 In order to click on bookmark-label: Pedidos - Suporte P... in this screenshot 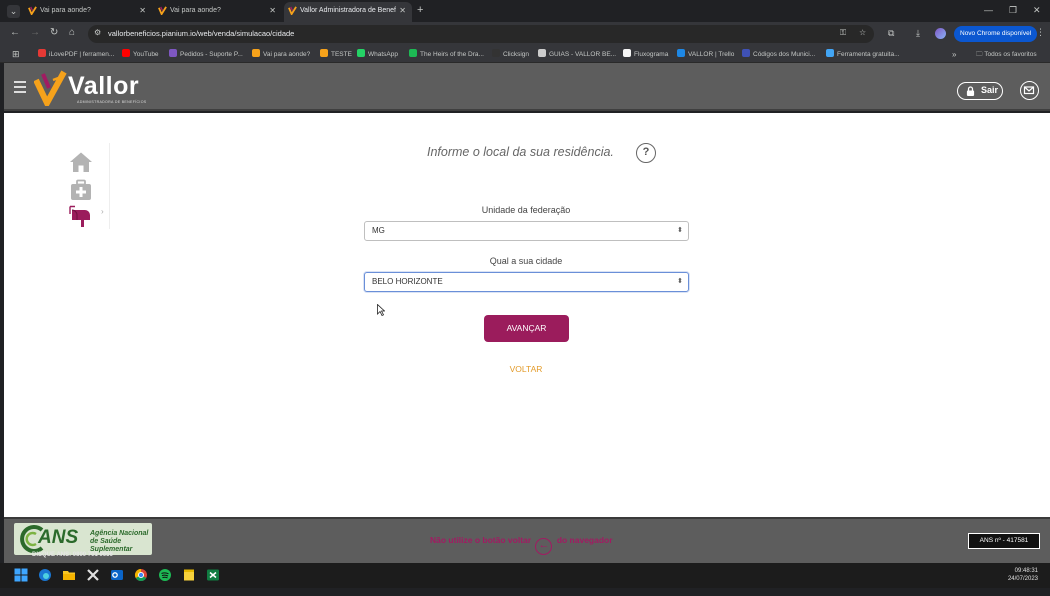, I will do `click(211, 54)`.